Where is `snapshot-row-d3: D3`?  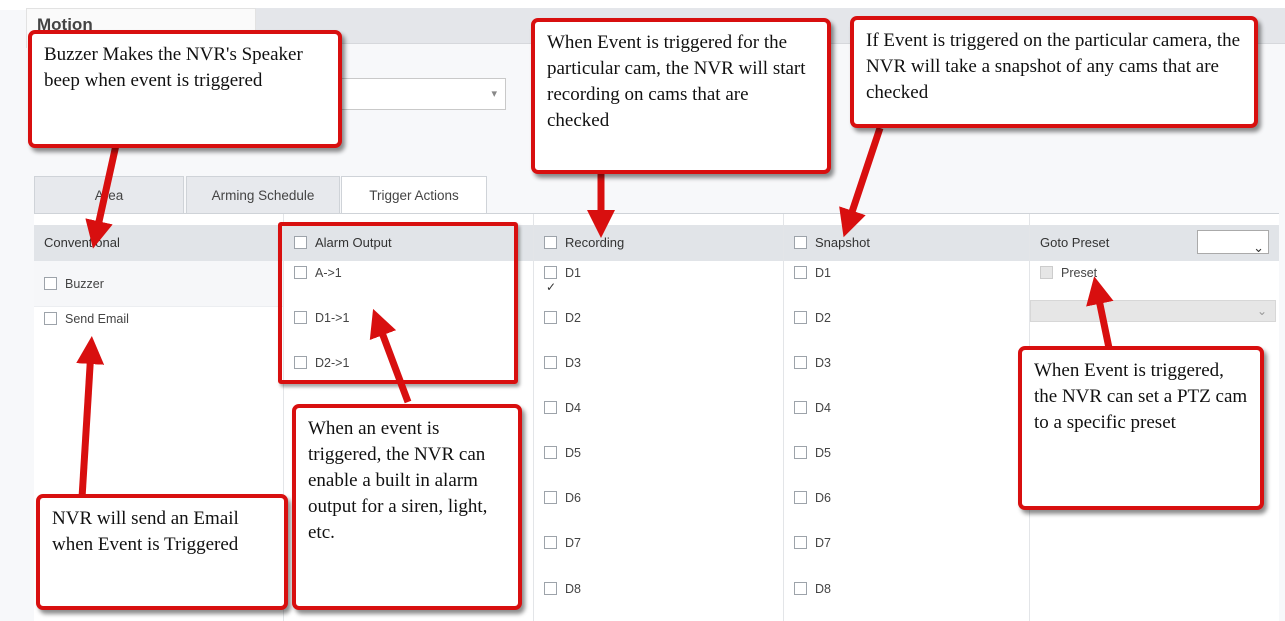
snapshot-row-d3: D3 is located at coordinates (906, 363).